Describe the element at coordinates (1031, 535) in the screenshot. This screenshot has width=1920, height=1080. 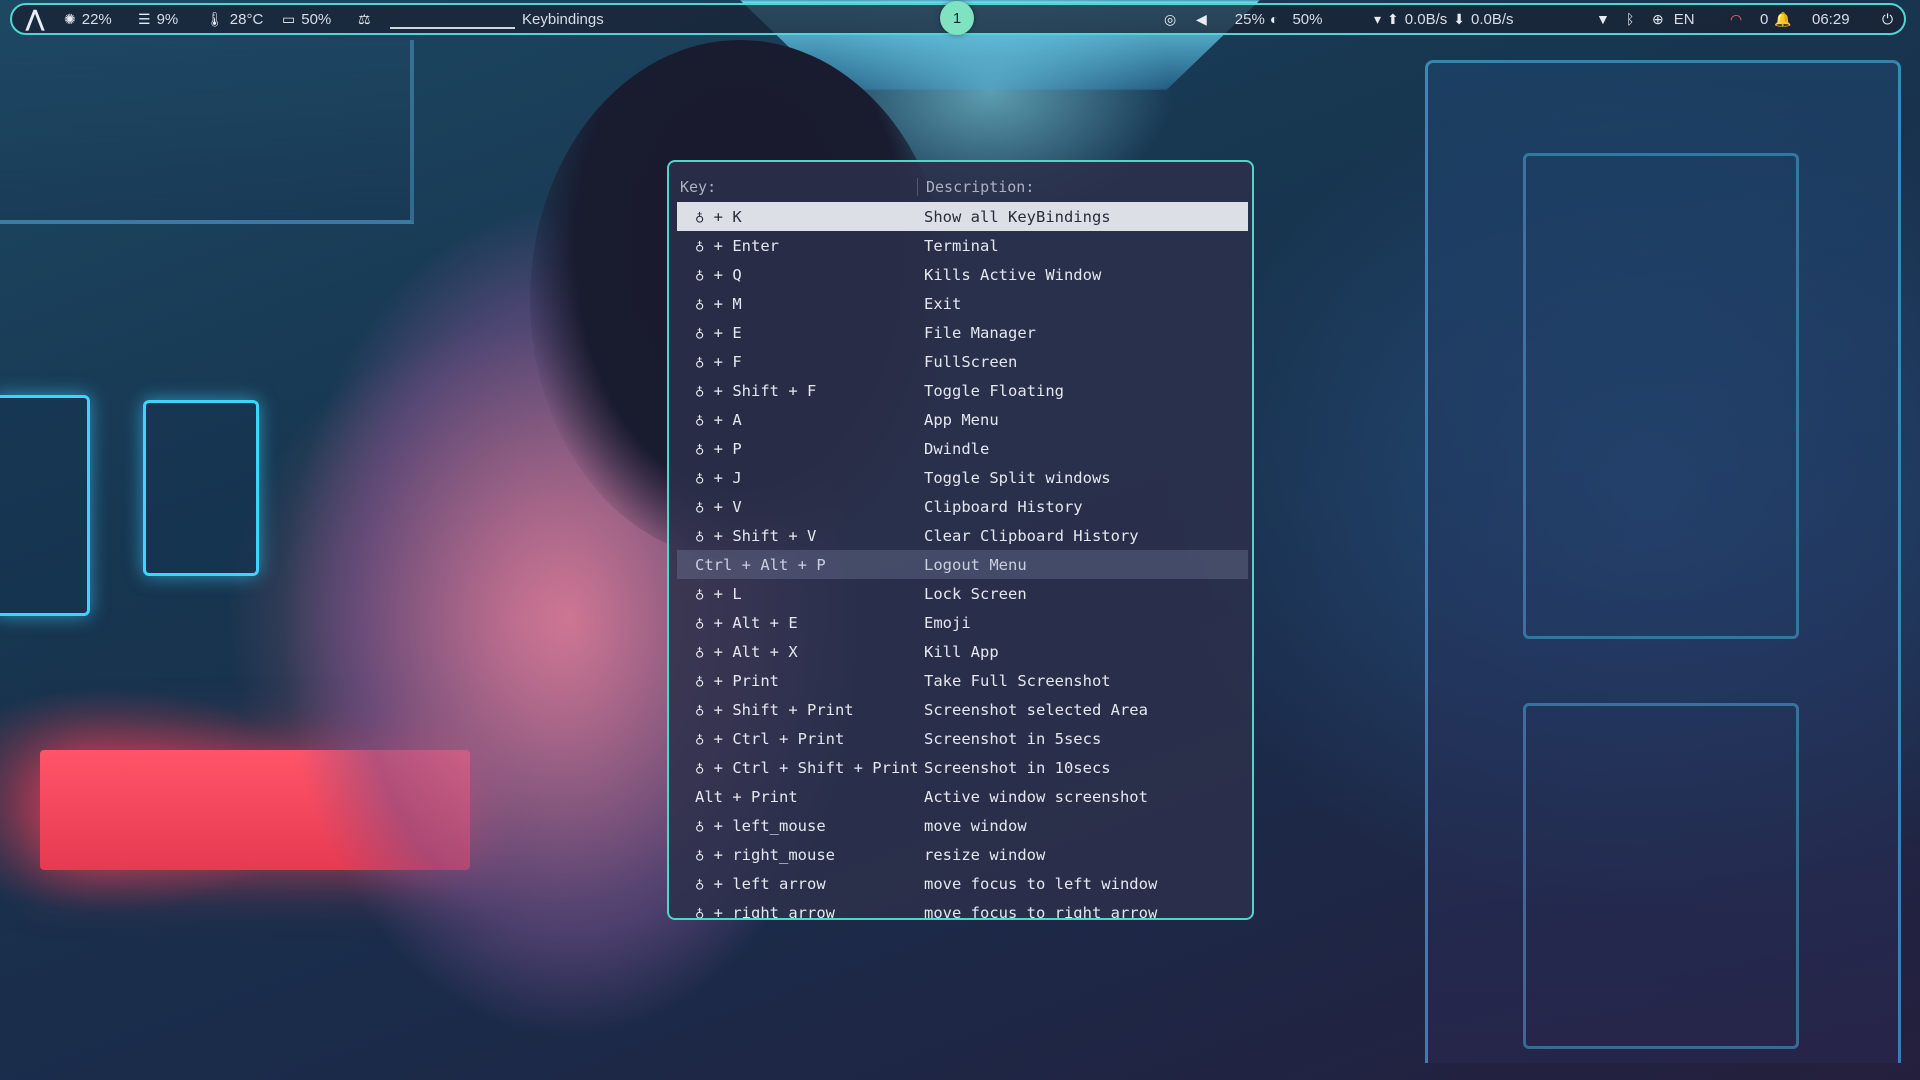
I see `keybinding-description: Clear Clipboard History` at that location.